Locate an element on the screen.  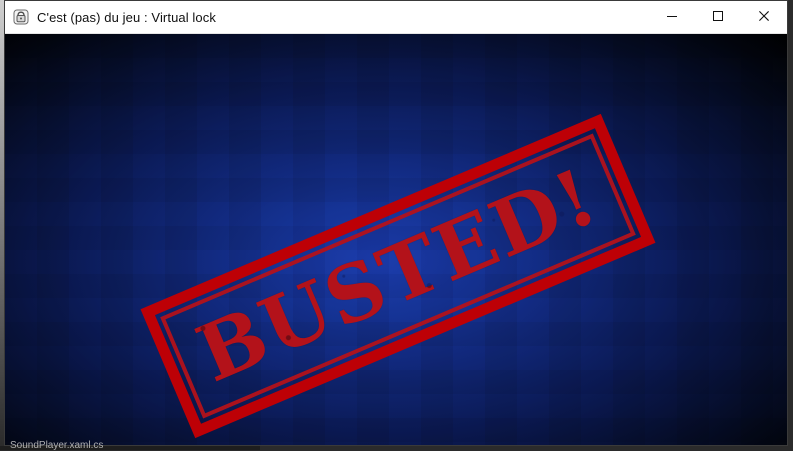
background-editor-strip: SoundPlayer.xaml.cs is located at coordinates (130, 448).